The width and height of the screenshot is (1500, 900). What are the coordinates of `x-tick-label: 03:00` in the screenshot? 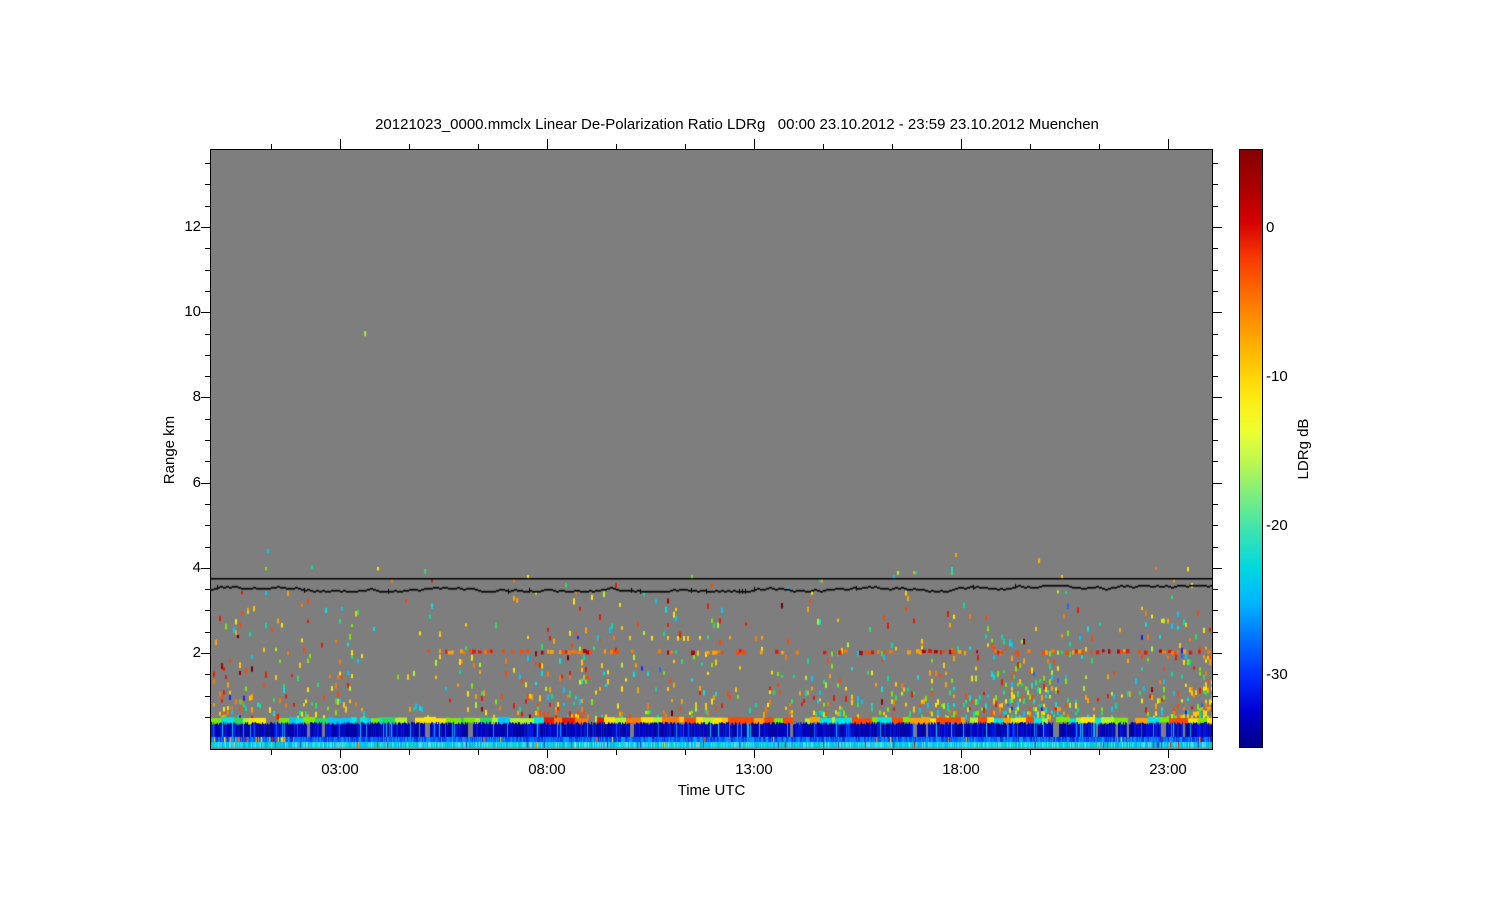 It's located at (340, 769).